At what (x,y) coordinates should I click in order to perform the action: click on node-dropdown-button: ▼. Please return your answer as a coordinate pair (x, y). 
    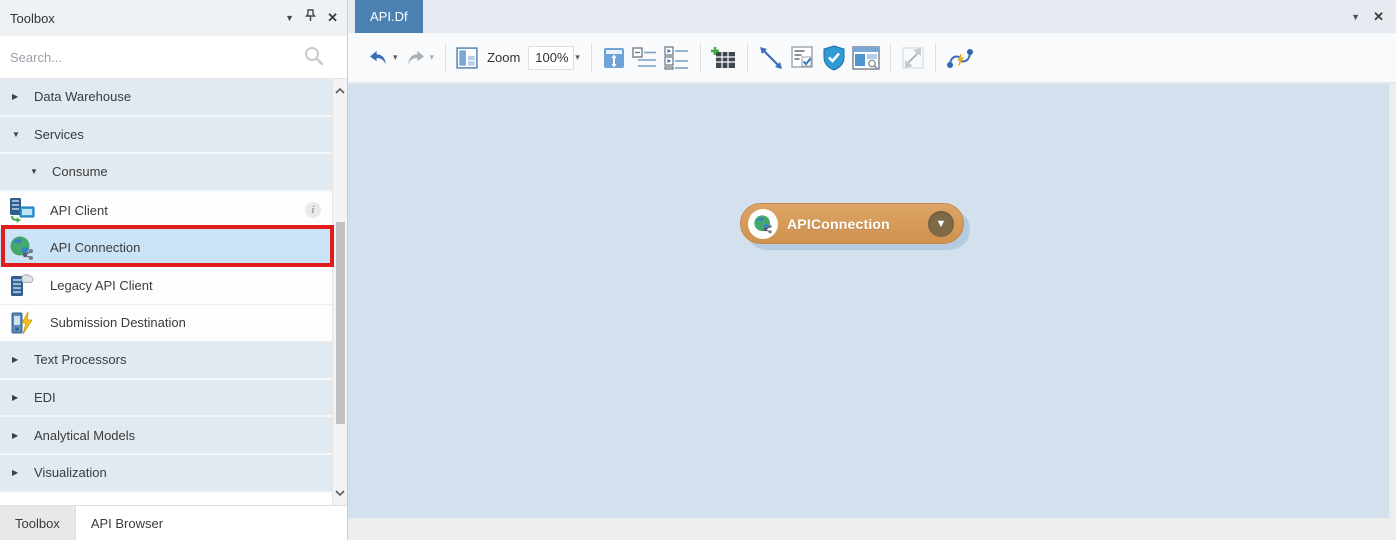
    Looking at the image, I should click on (941, 223).